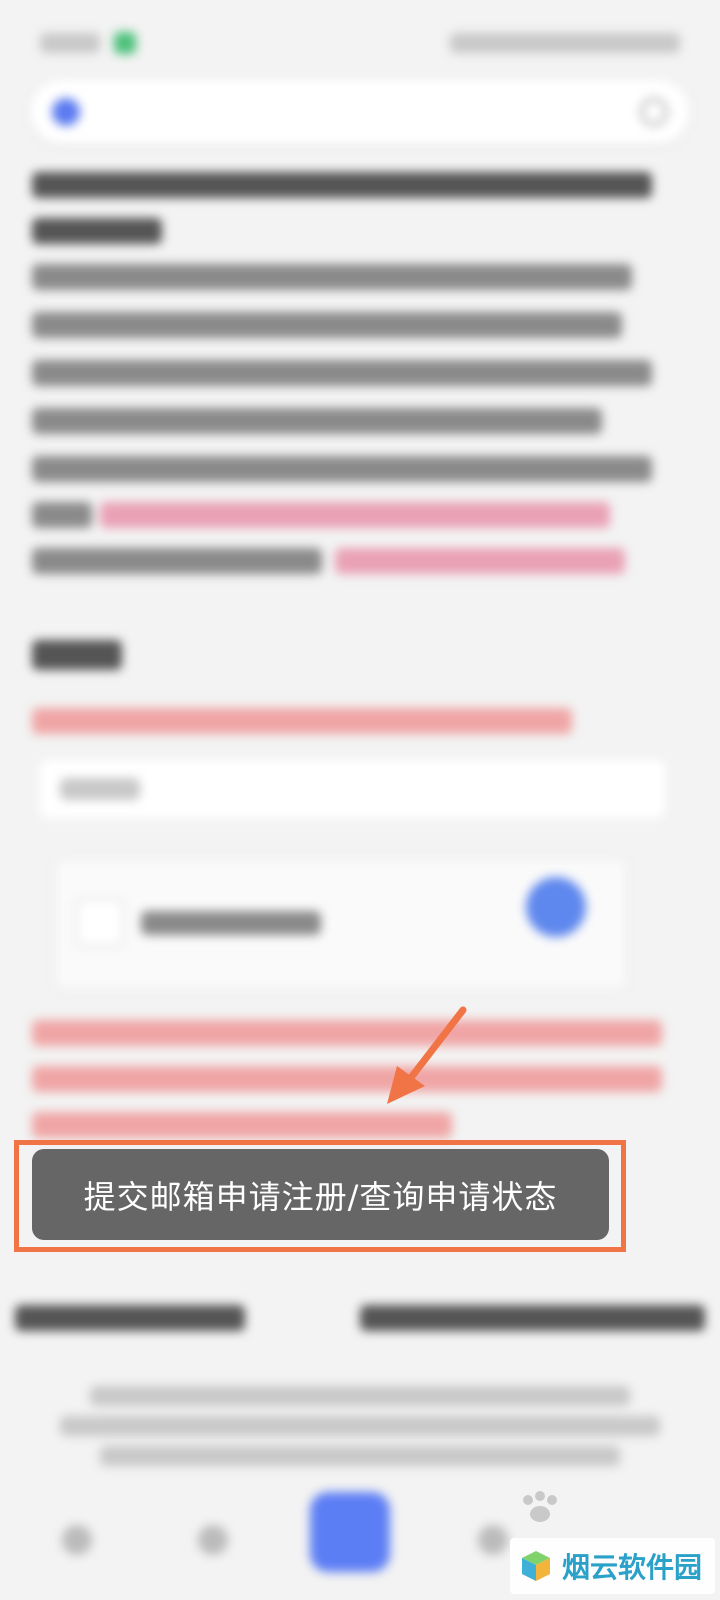 This screenshot has width=720, height=1600. I want to click on captcha-checkbox, so click(100, 923).